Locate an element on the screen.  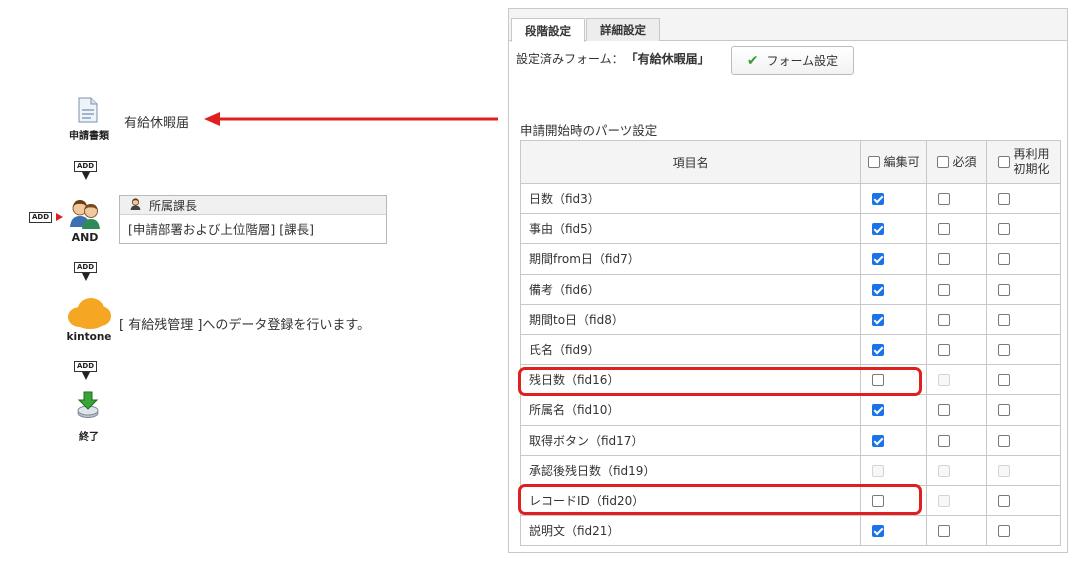
column-header-editable: 編集可 is located at coordinates (894, 162).